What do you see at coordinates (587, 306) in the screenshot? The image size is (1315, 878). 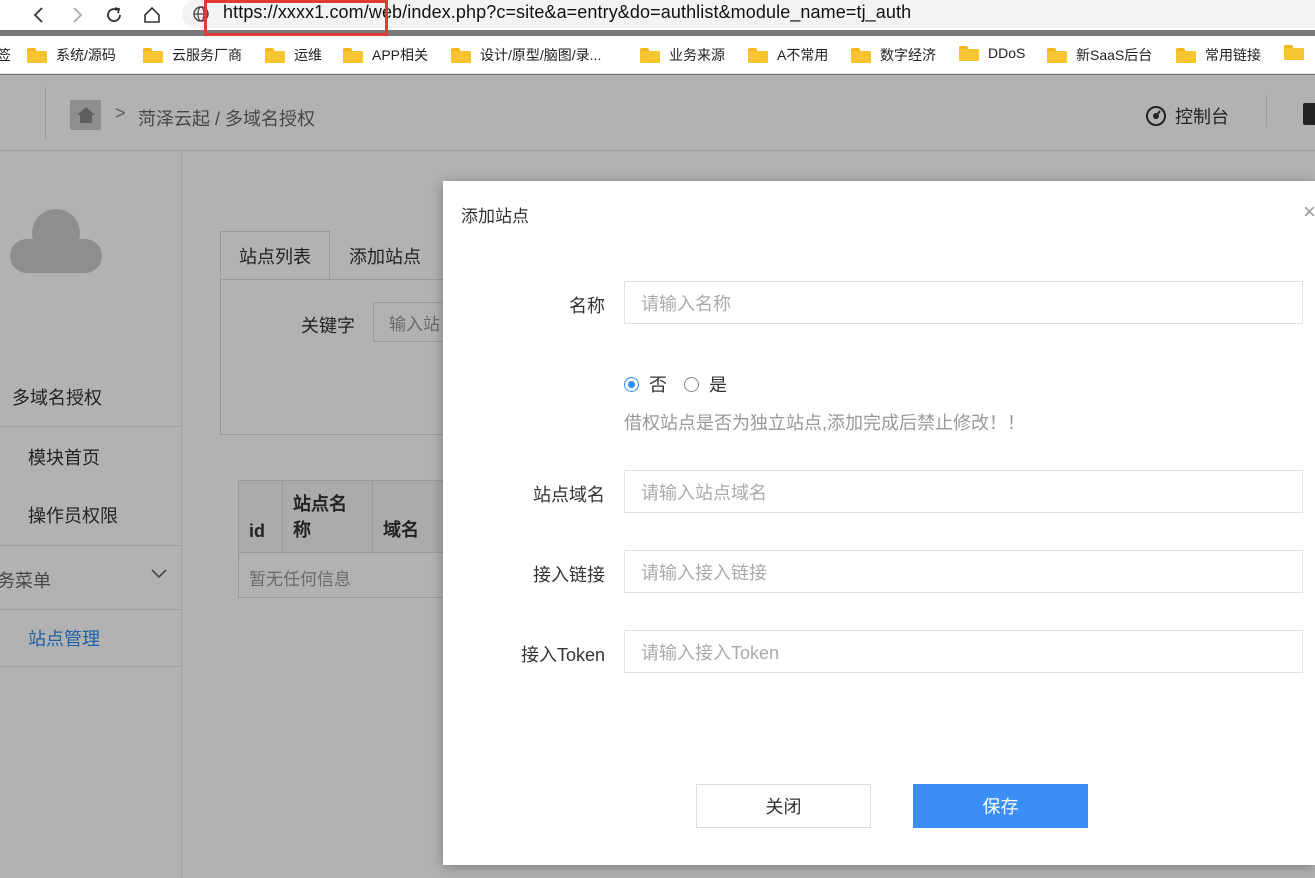 I see `name-label: 名称` at bounding box center [587, 306].